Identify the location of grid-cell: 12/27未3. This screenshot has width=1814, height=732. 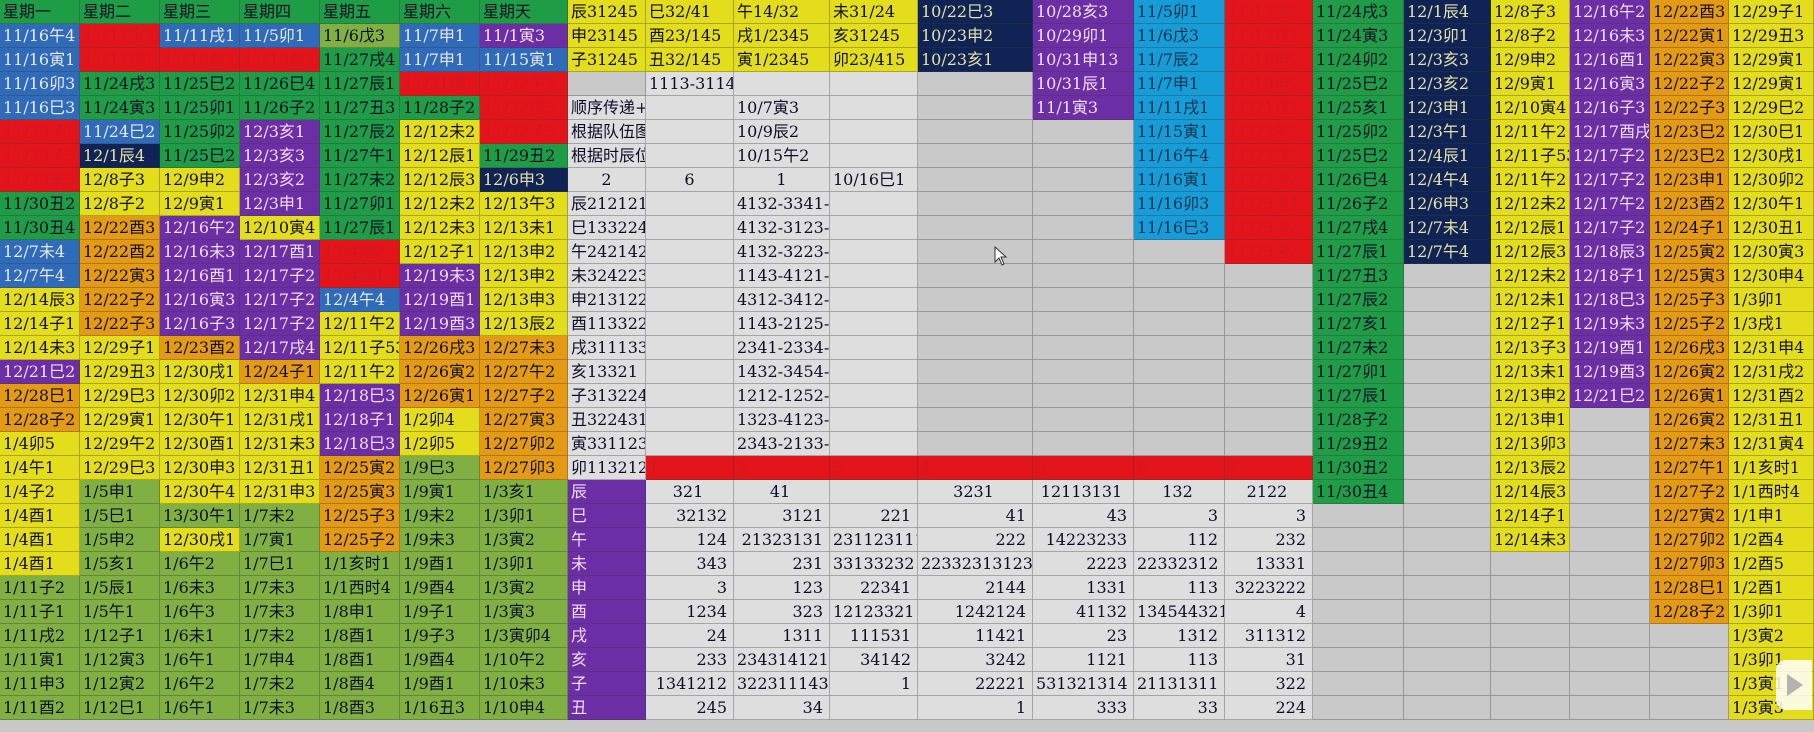
(524, 348).